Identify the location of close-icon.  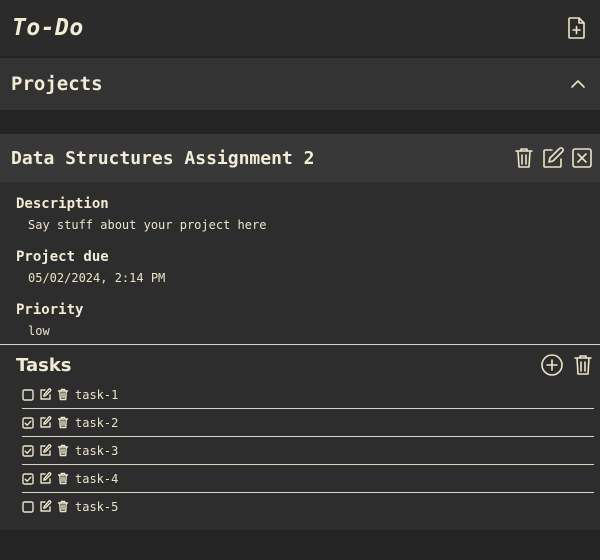
(582, 158).